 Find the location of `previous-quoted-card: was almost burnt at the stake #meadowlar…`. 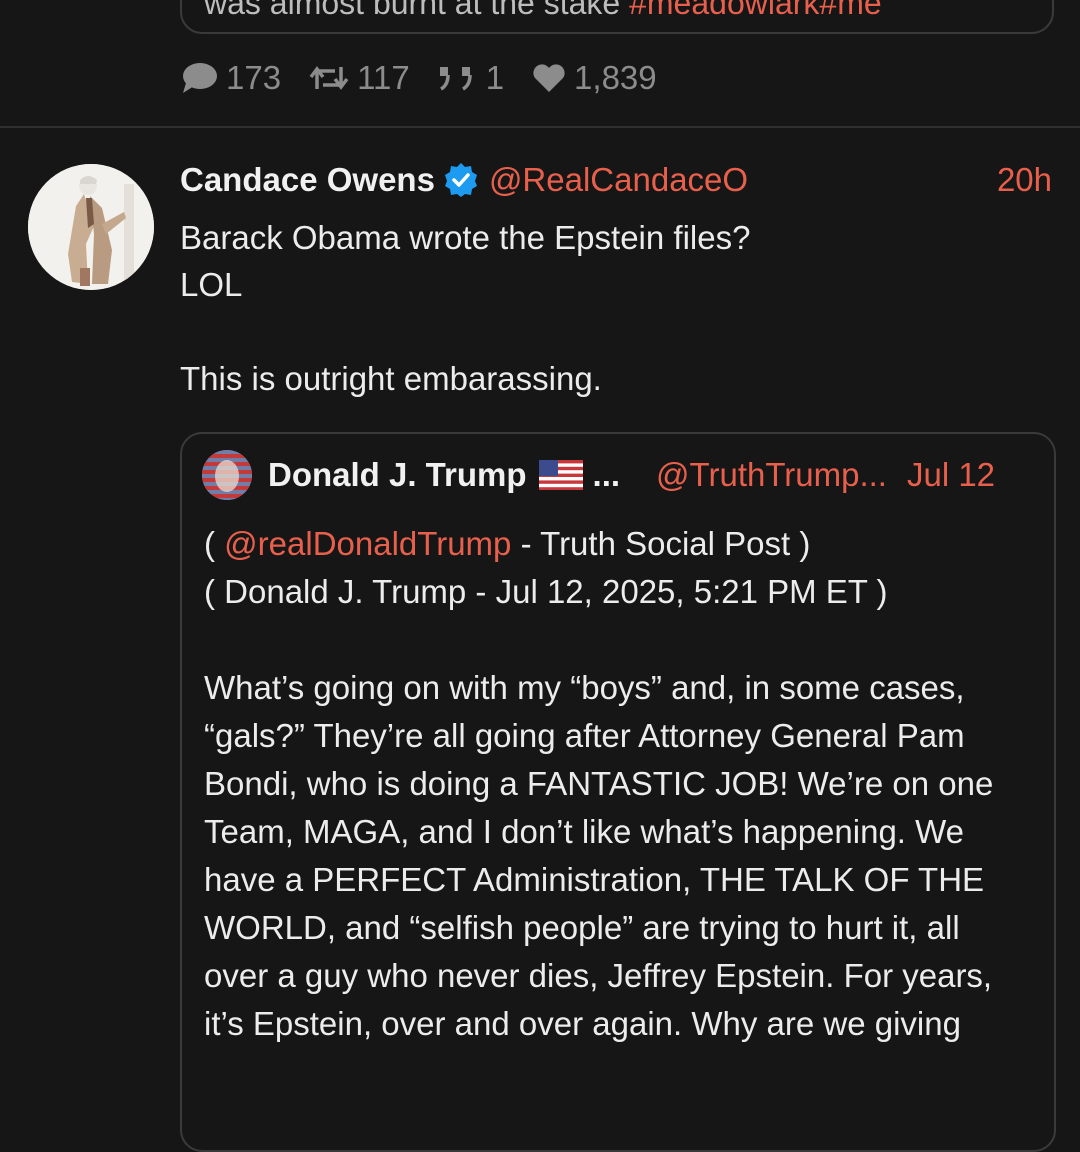

previous-quoted-card: was almost burnt at the stake #meadowlar… is located at coordinates (617, 17).